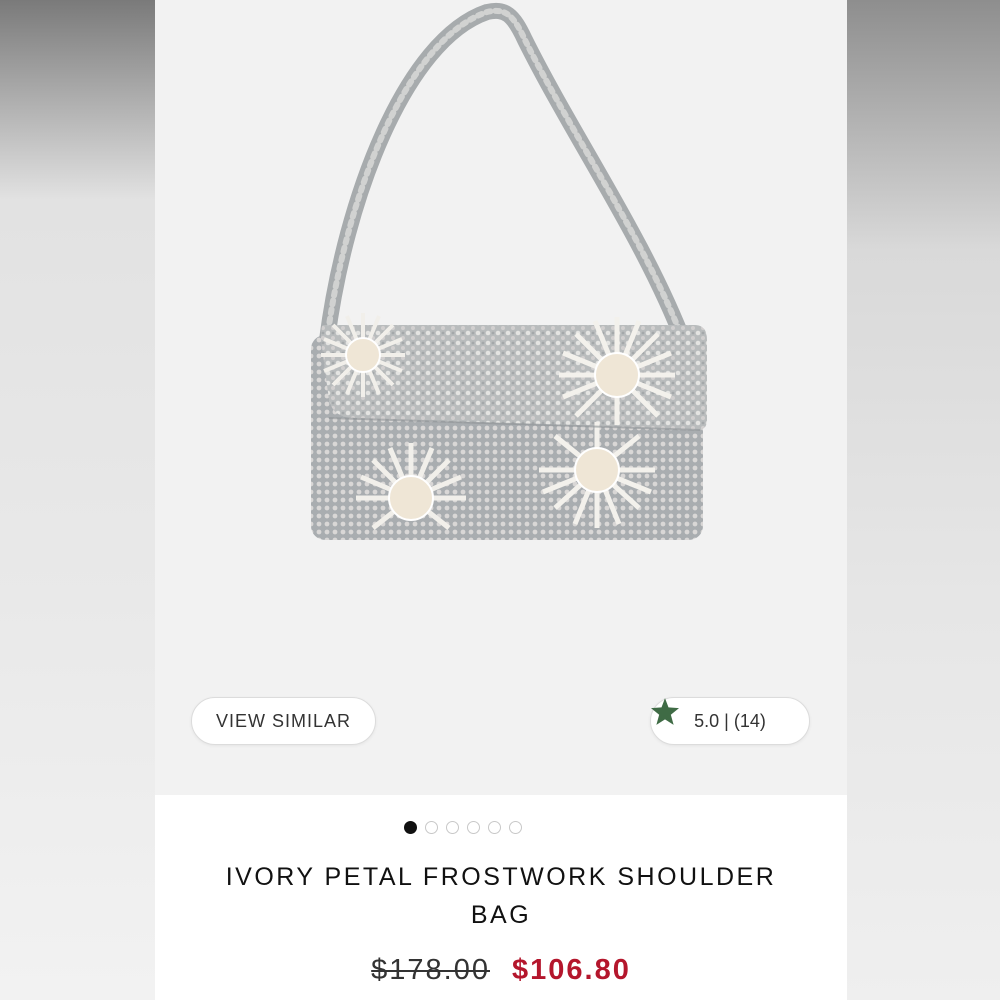  I want to click on rating-text: 5.0 | (14), so click(730, 720).